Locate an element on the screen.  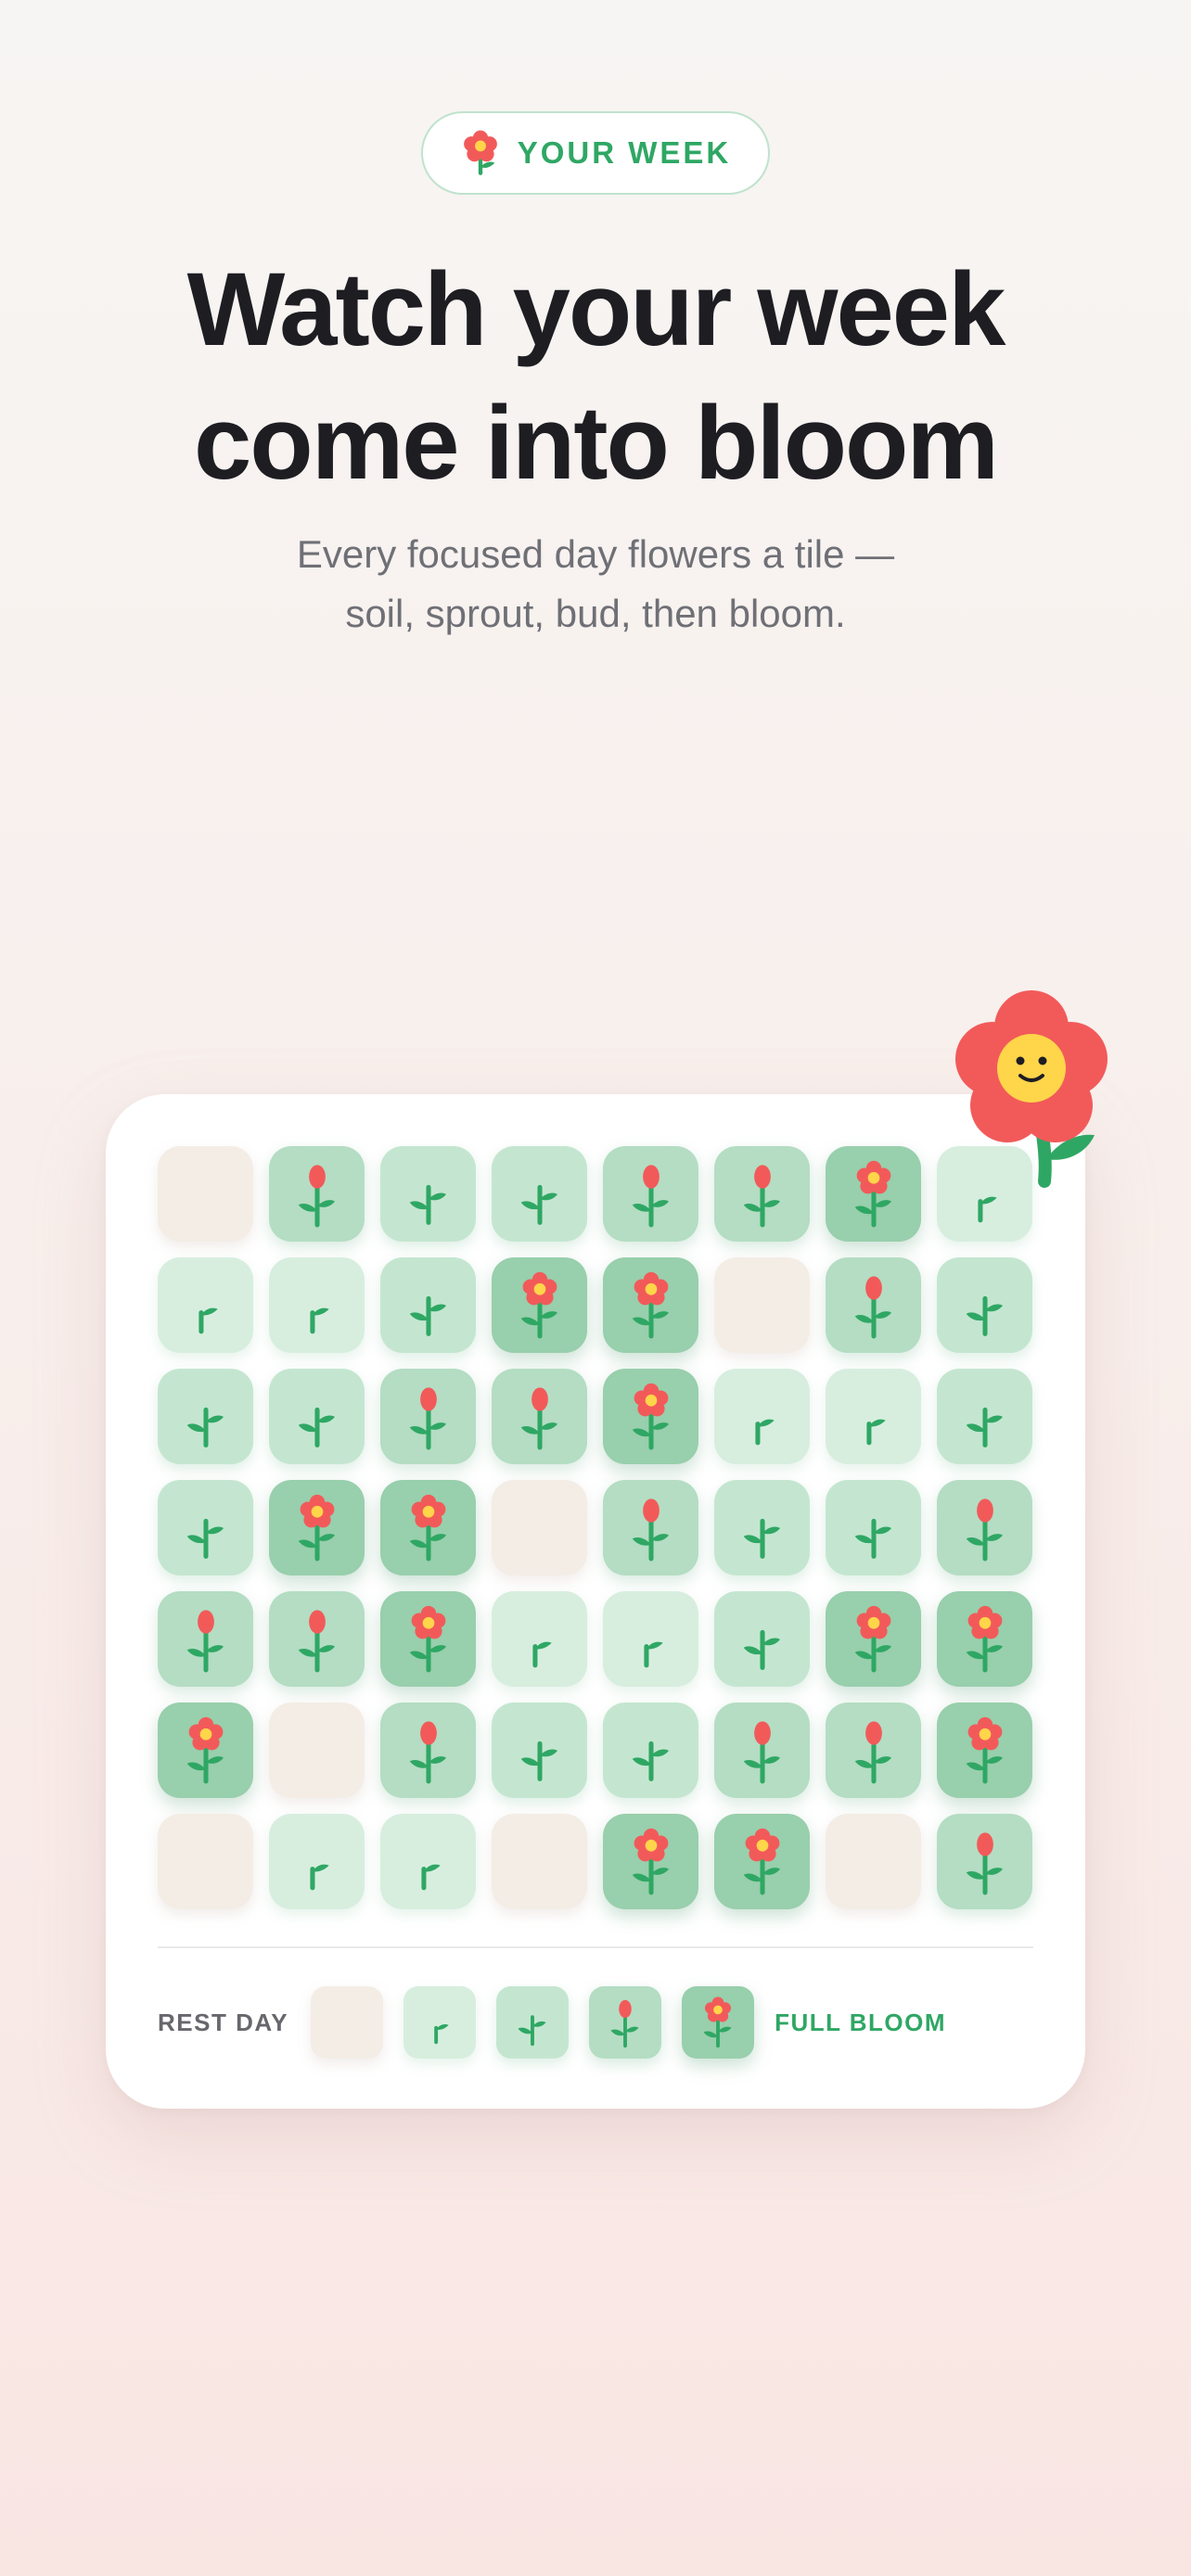
title-line-1: Watch your week is located at coordinates (596, 309).